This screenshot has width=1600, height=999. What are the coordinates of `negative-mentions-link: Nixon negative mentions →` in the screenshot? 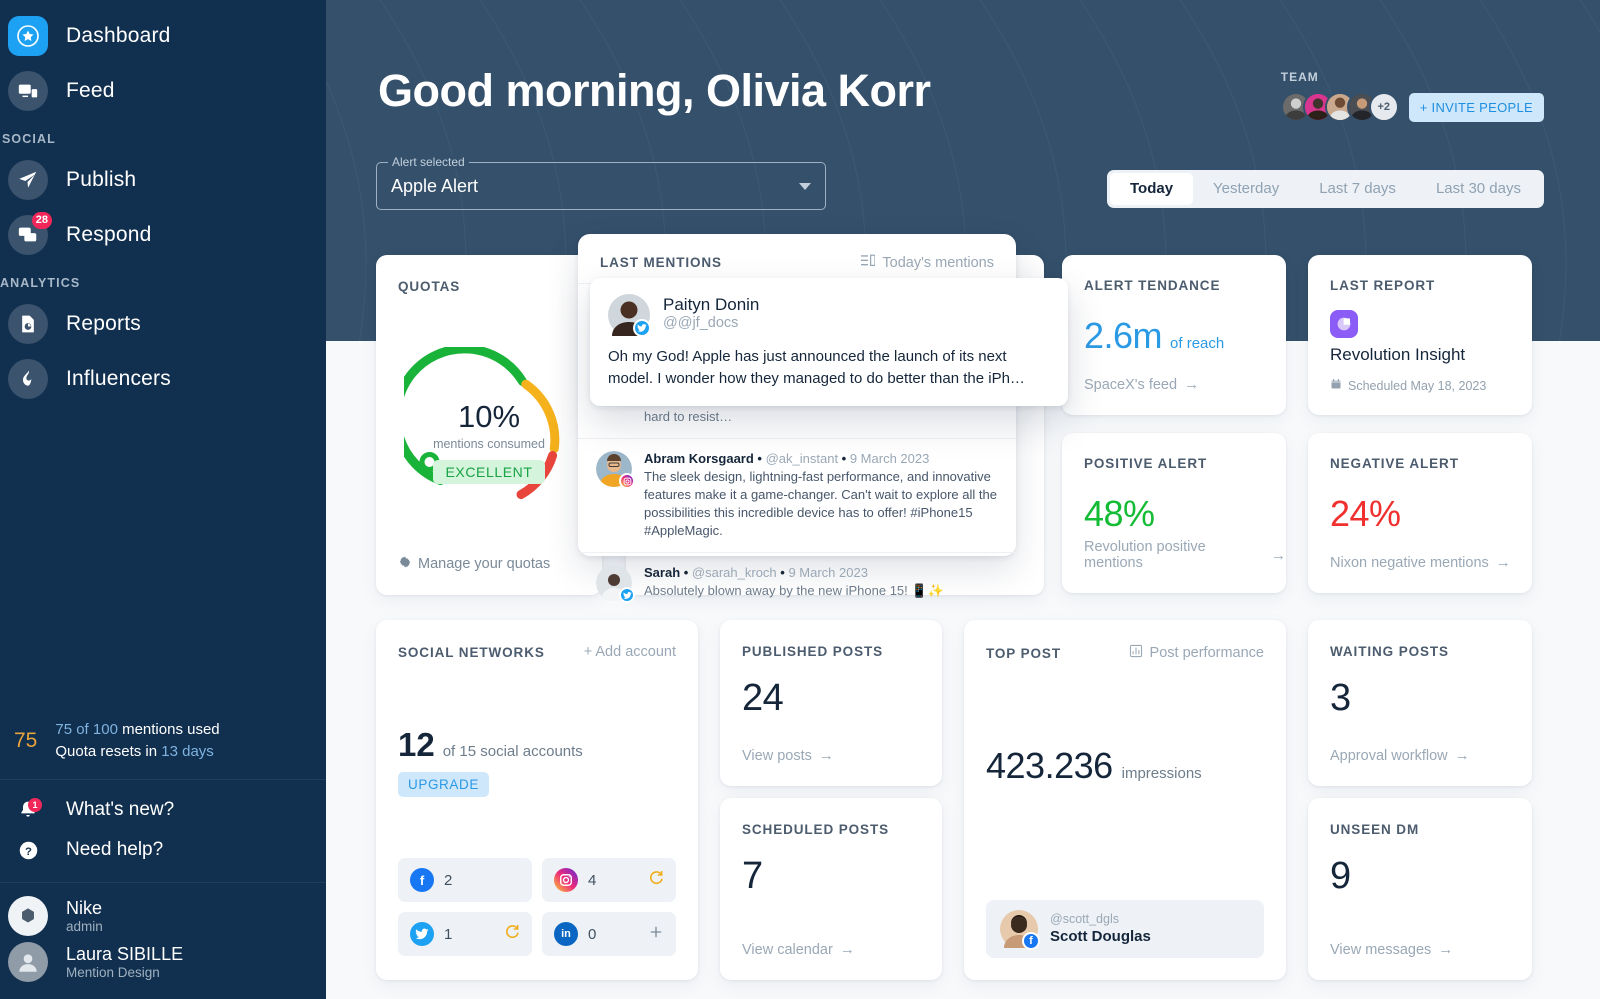 It's located at (1420, 562).